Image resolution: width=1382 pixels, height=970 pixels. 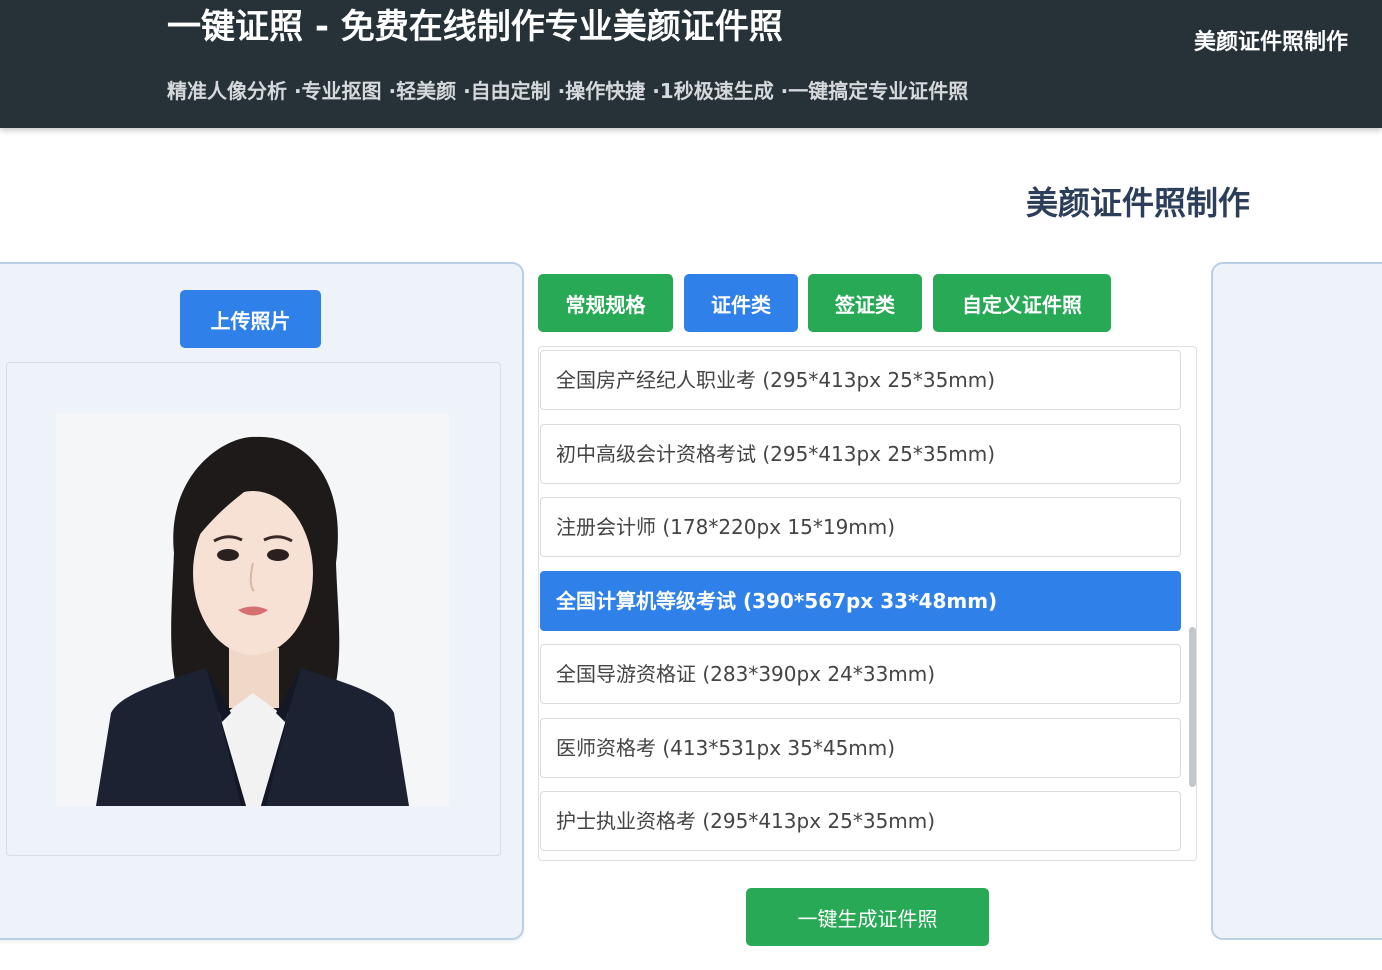 I want to click on list-item: 医师资格考 (413*531px 35*45mm), so click(x=860, y=748).